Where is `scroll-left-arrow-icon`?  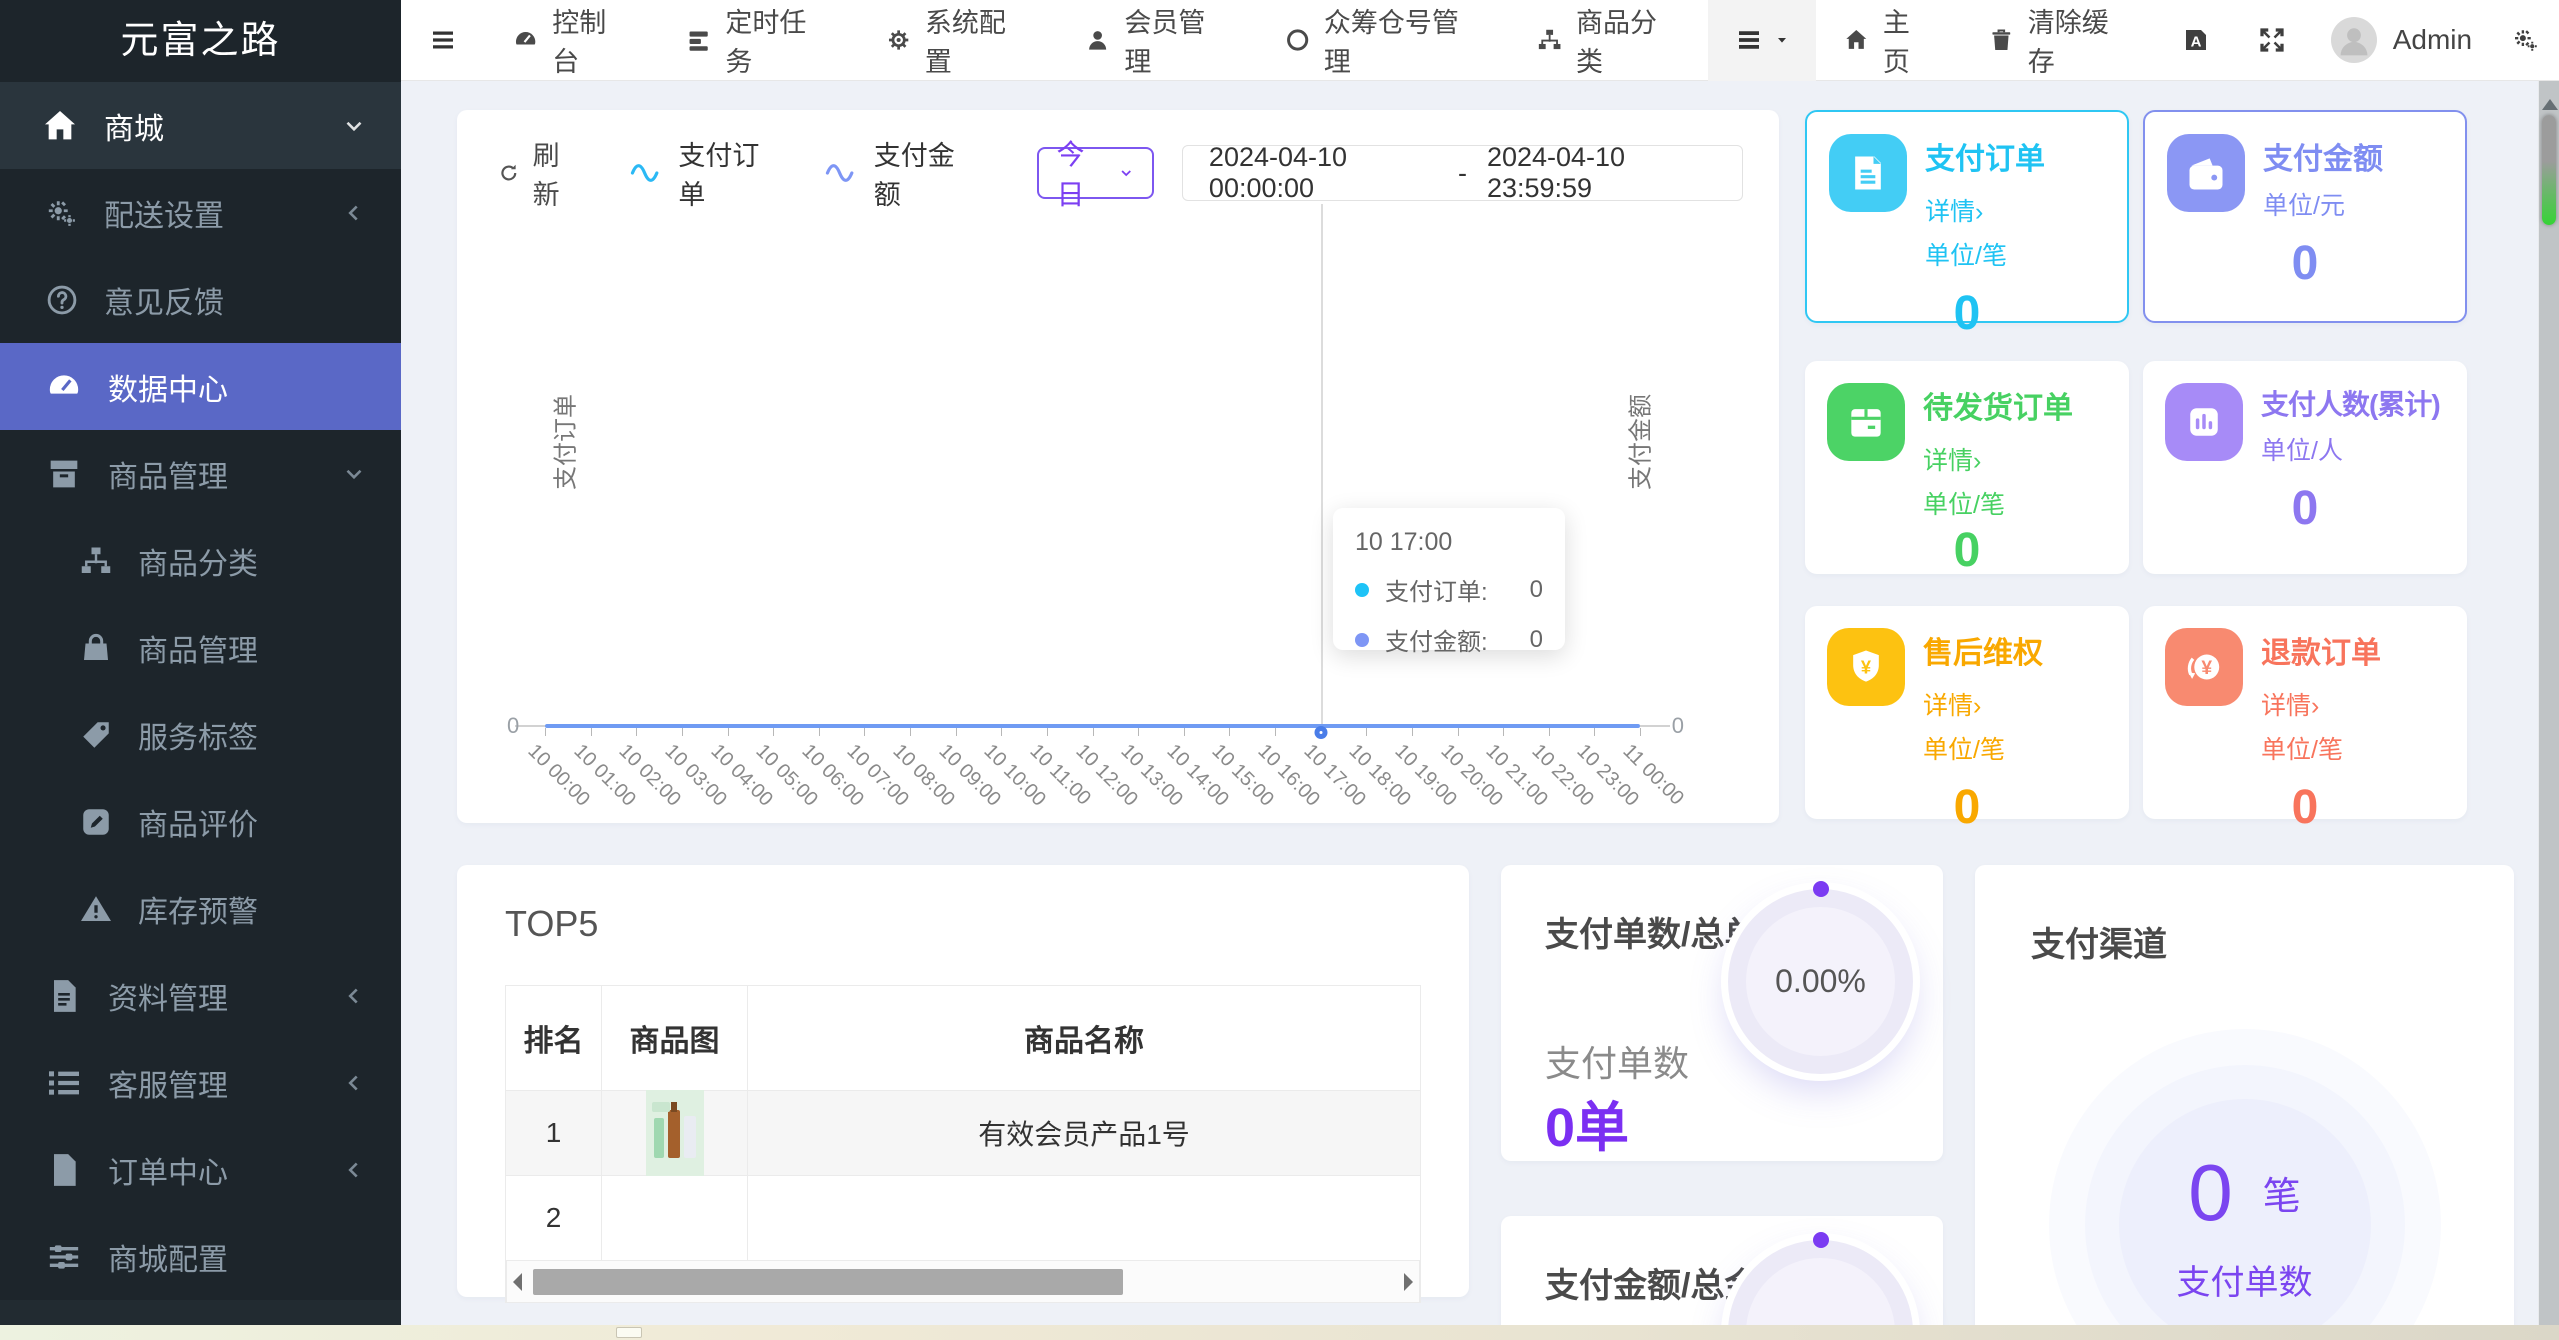
scroll-left-arrow-icon is located at coordinates (517, 1282).